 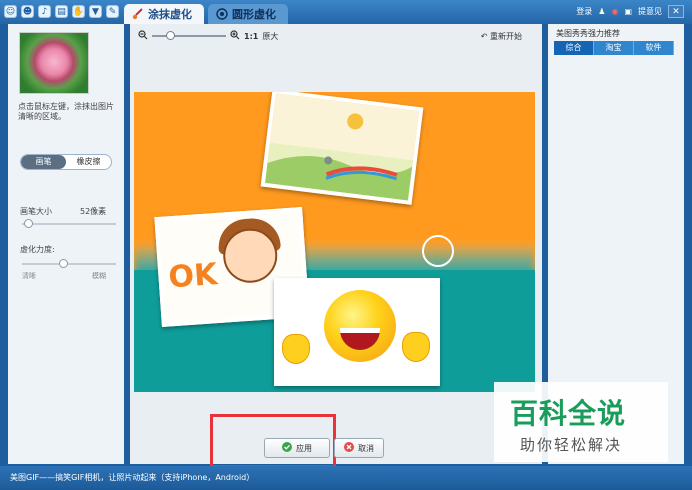 I want to click on brush-icon, so click(x=138, y=14).